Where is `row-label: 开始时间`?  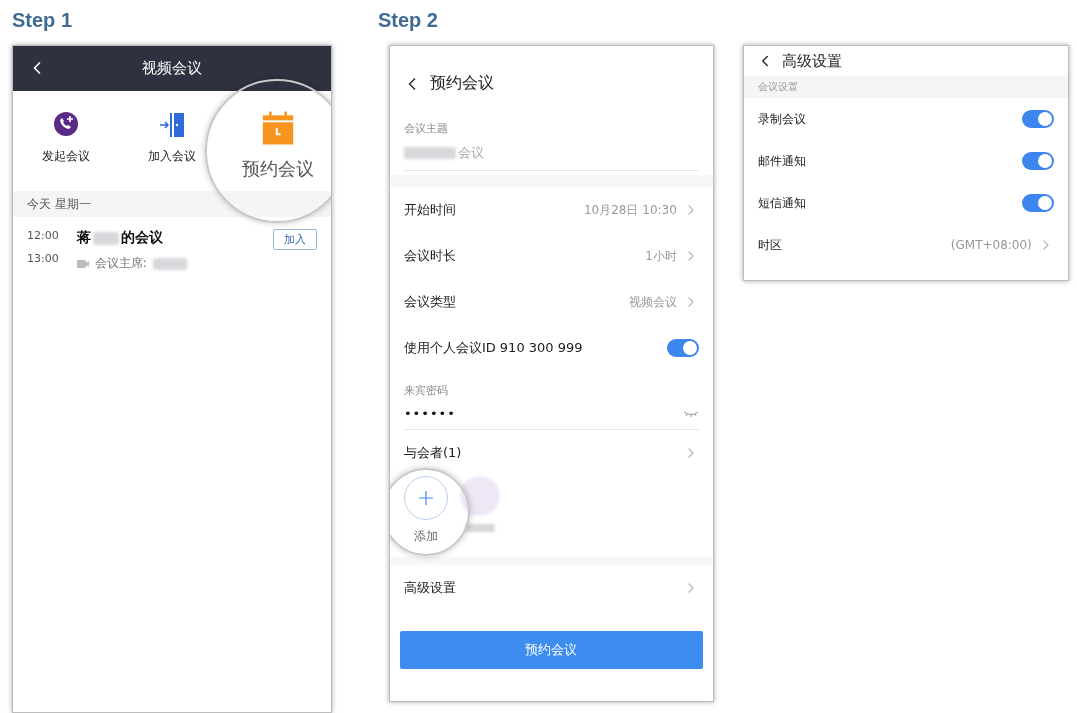
row-label: 开始时间 is located at coordinates (429, 210).